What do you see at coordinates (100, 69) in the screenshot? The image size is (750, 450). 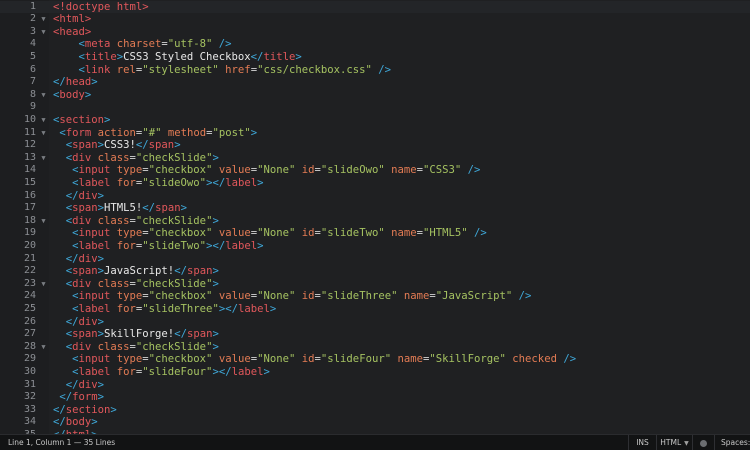 I see `code-token: link` at bounding box center [100, 69].